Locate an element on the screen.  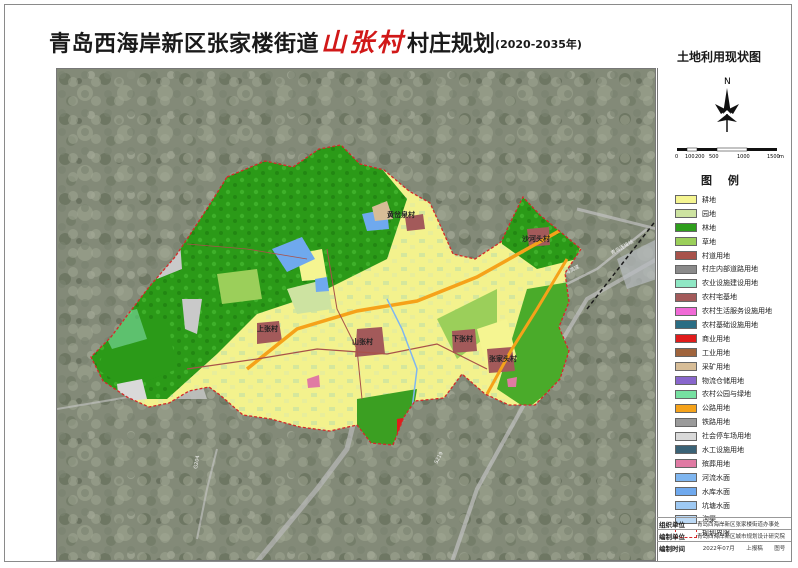
time-value: 2022年07月 is located at coordinates (718, 548).